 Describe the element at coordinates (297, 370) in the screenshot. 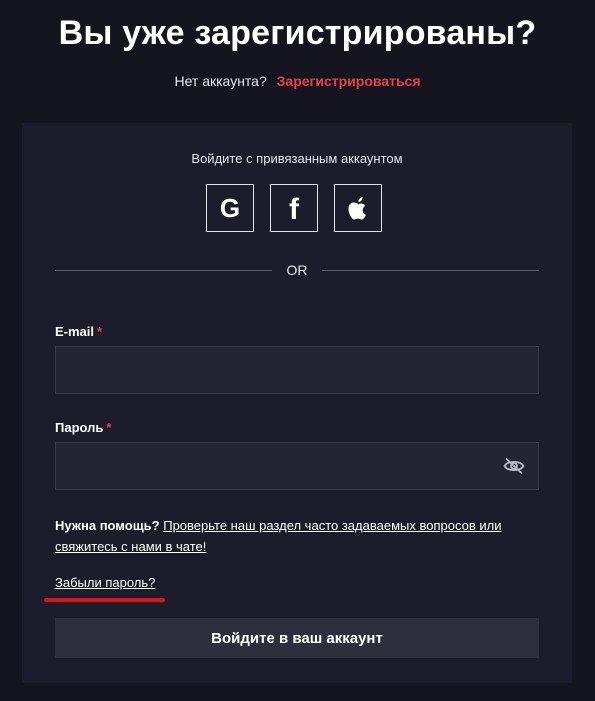

I see `email-field` at that location.